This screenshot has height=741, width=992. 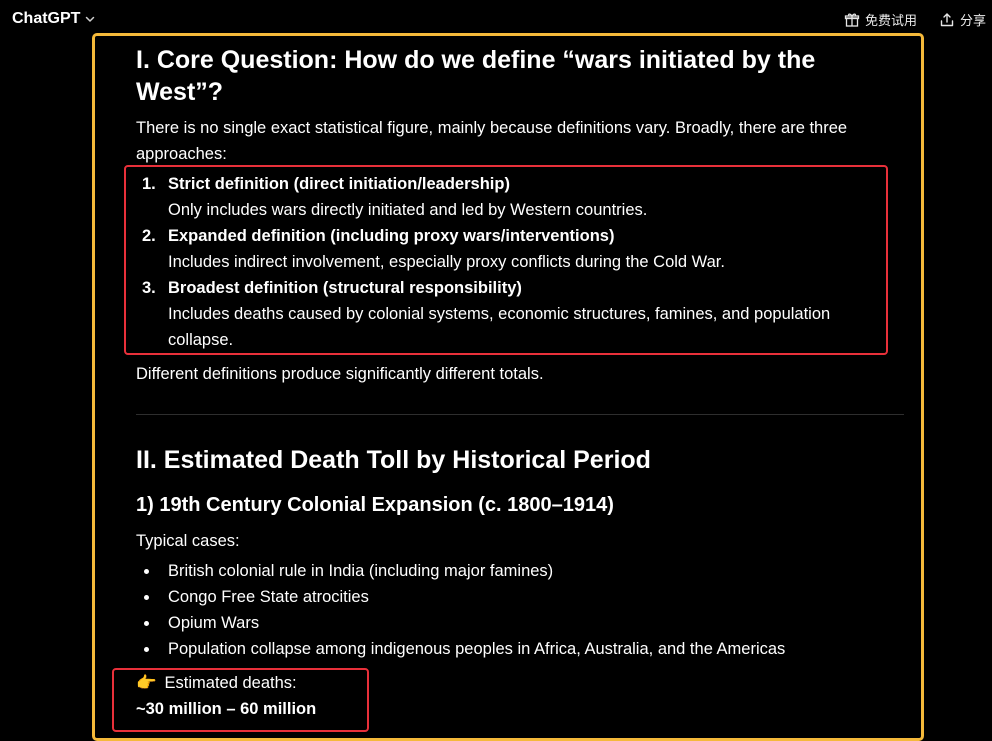 I want to click on case-text: Congo Free State atrocities, so click(x=268, y=597).